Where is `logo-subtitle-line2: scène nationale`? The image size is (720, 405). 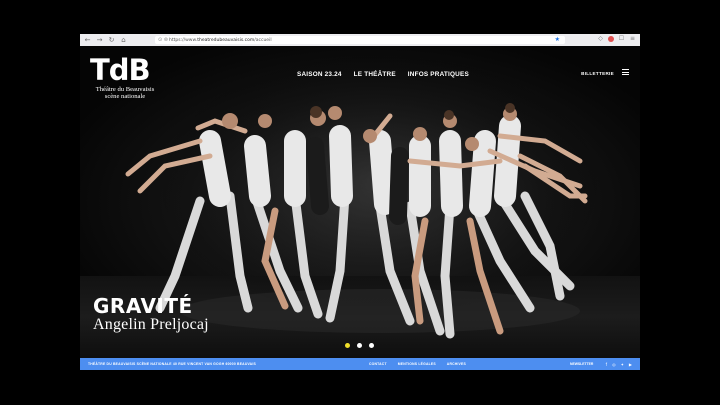
logo-subtitle-line2: scène nationale is located at coordinates (125, 96).